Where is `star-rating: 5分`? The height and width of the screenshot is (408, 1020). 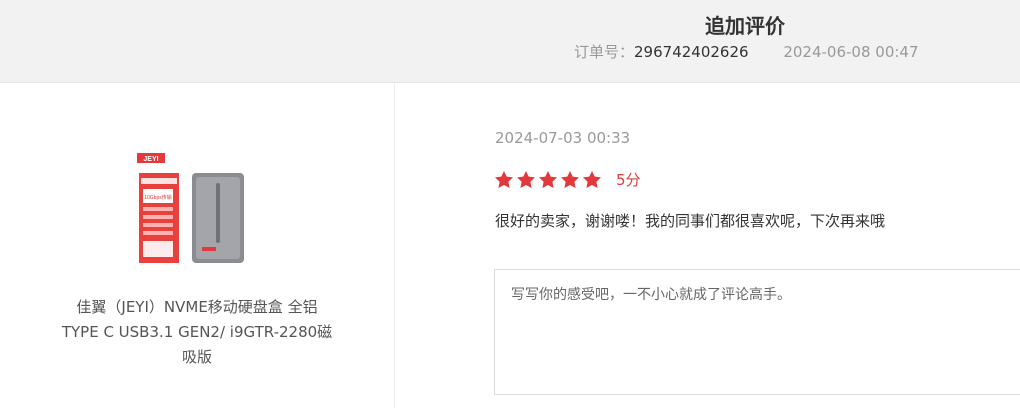
star-rating: 5分 is located at coordinates (567, 179).